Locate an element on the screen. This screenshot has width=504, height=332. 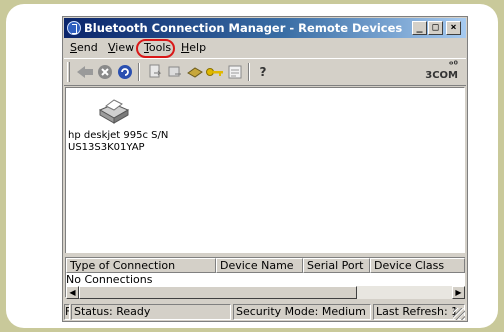
connect-icon is located at coordinates (195, 72).